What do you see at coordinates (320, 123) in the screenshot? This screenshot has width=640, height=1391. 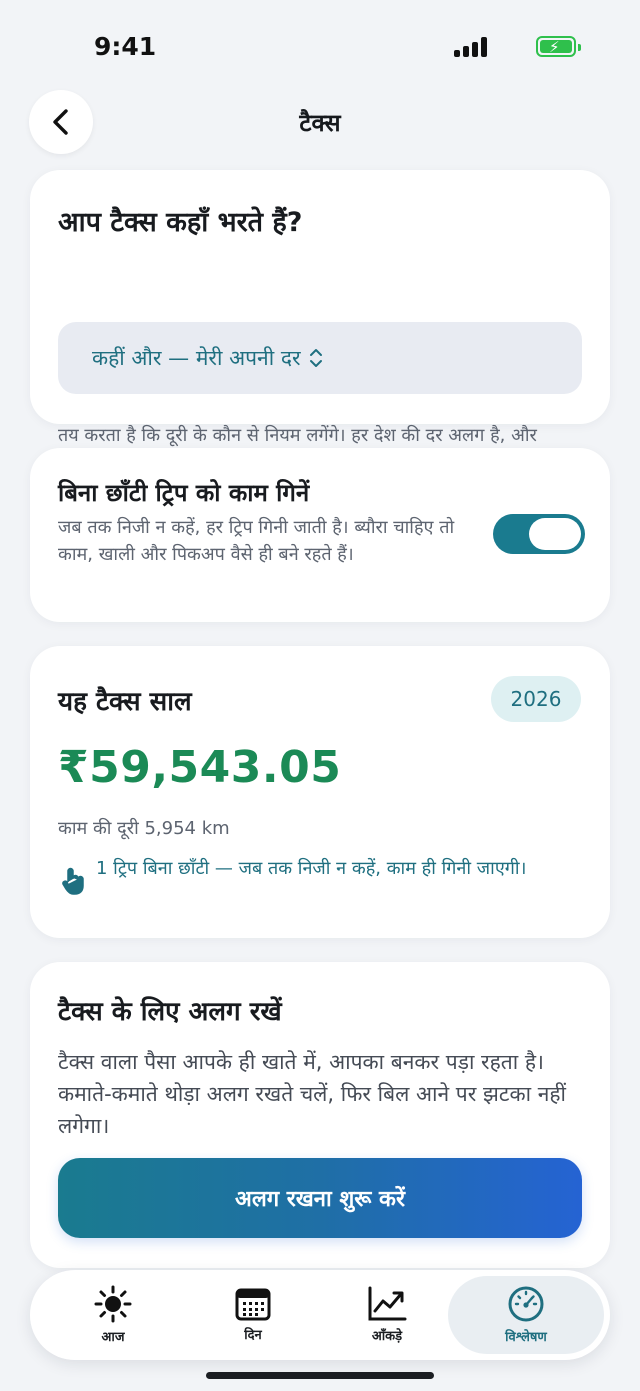 I see `page-title: टैक्स` at bounding box center [320, 123].